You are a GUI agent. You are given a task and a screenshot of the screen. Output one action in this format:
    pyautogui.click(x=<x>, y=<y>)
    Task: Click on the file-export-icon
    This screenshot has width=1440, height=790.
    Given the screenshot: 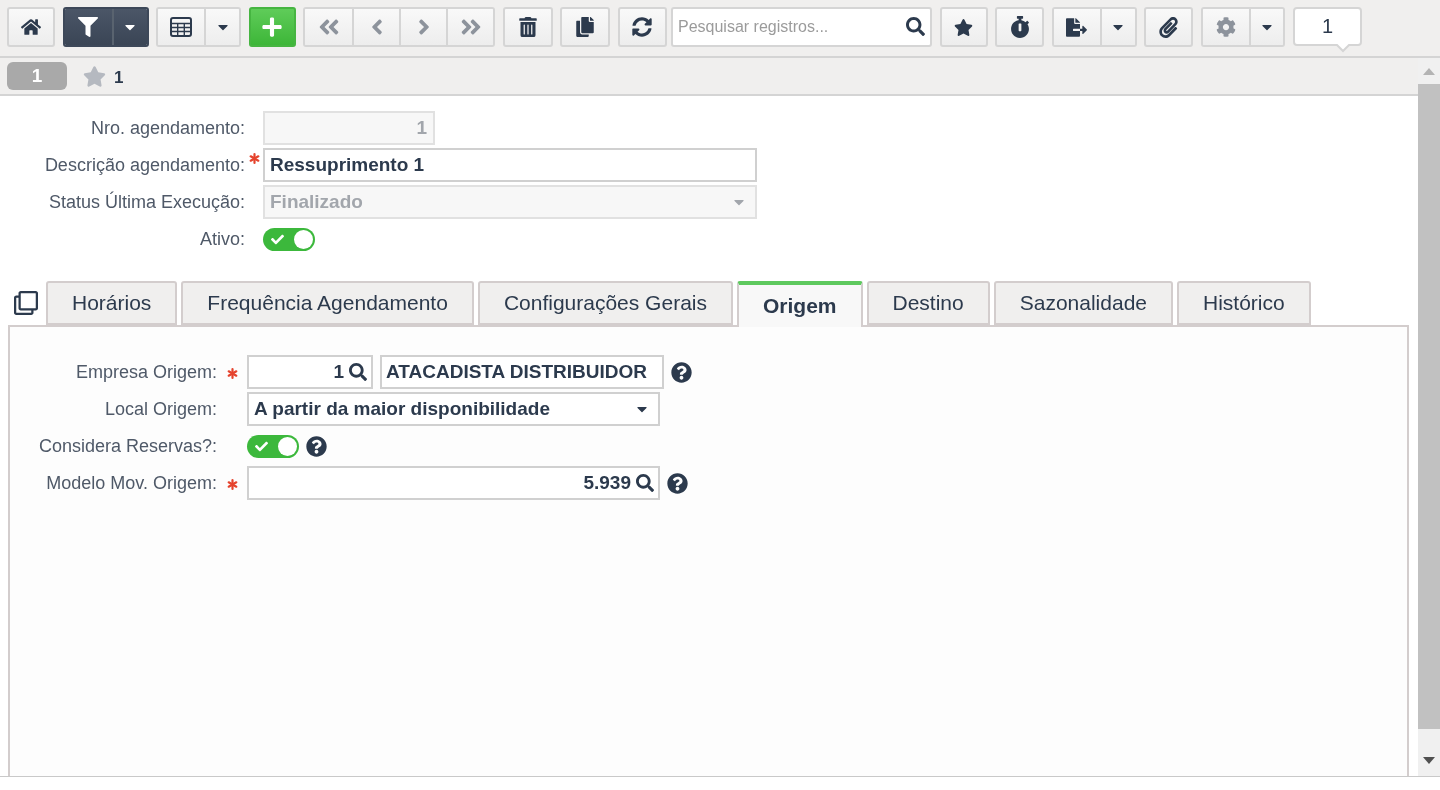 What is the action you would take?
    pyautogui.click(x=1076, y=27)
    